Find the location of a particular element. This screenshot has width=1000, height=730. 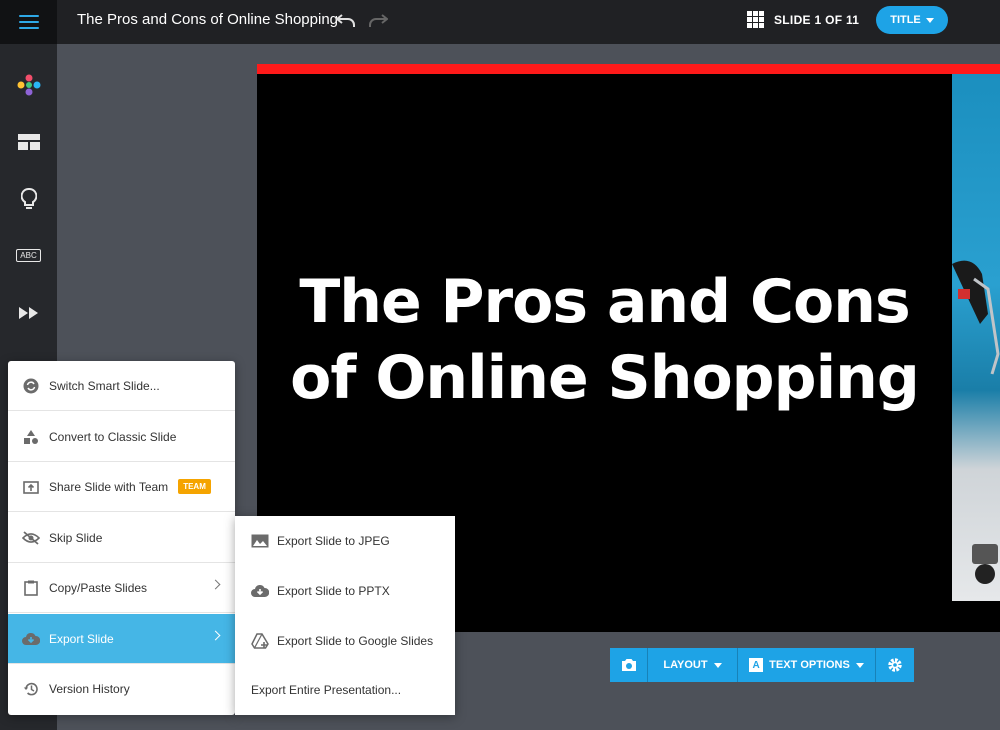

main-menu-button is located at coordinates (28, 22).